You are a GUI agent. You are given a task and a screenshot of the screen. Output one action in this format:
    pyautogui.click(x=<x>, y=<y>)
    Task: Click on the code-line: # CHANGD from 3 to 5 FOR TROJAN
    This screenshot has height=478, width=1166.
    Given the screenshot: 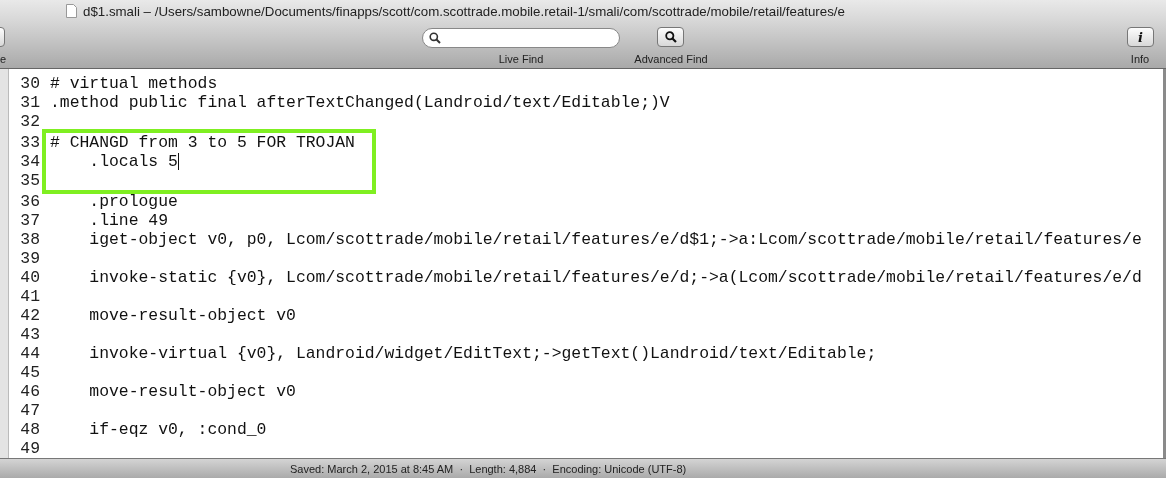 What is the action you would take?
    pyautogui.click(x=202, y=142)
    